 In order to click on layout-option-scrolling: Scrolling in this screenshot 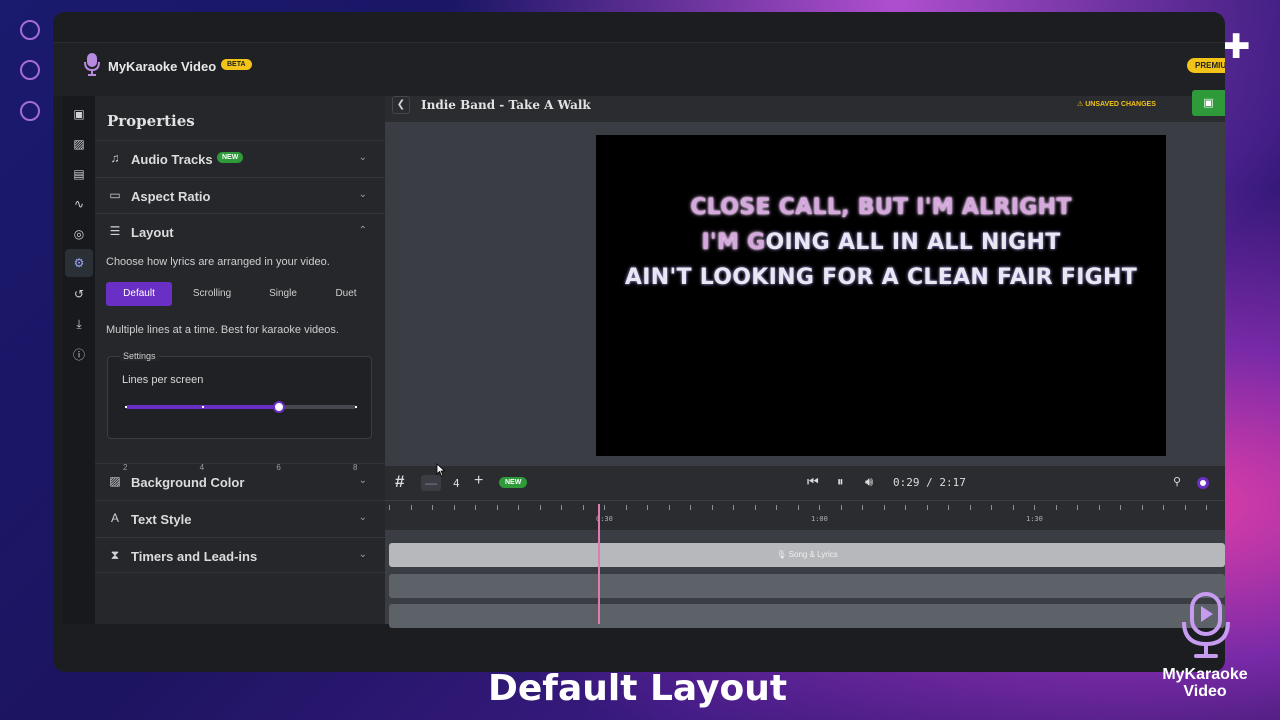, I will do `click(212, 294)`.